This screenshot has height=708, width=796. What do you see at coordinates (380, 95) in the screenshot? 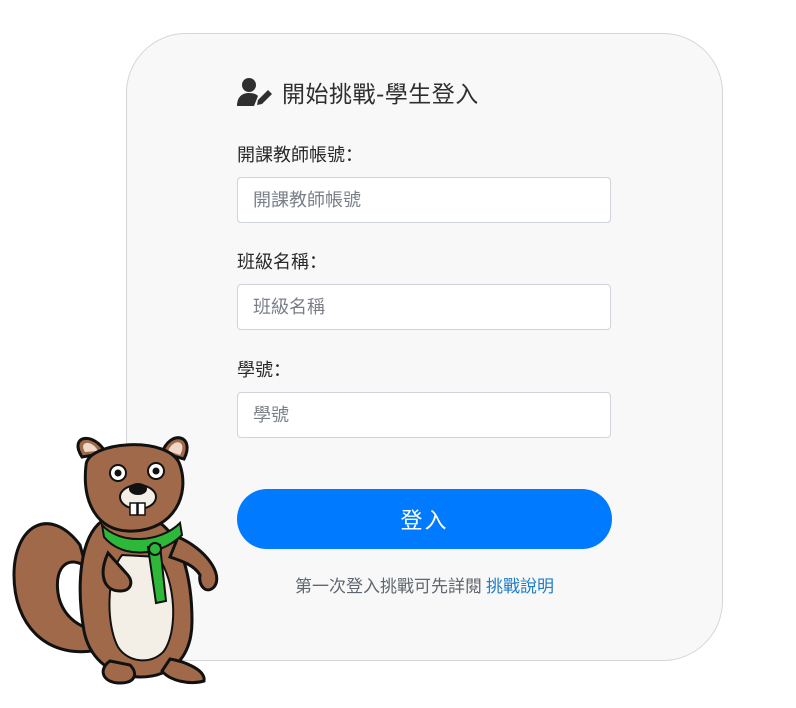
I see `page-title: 開始挑戰-學生登入` at bounding box center [380, 95].